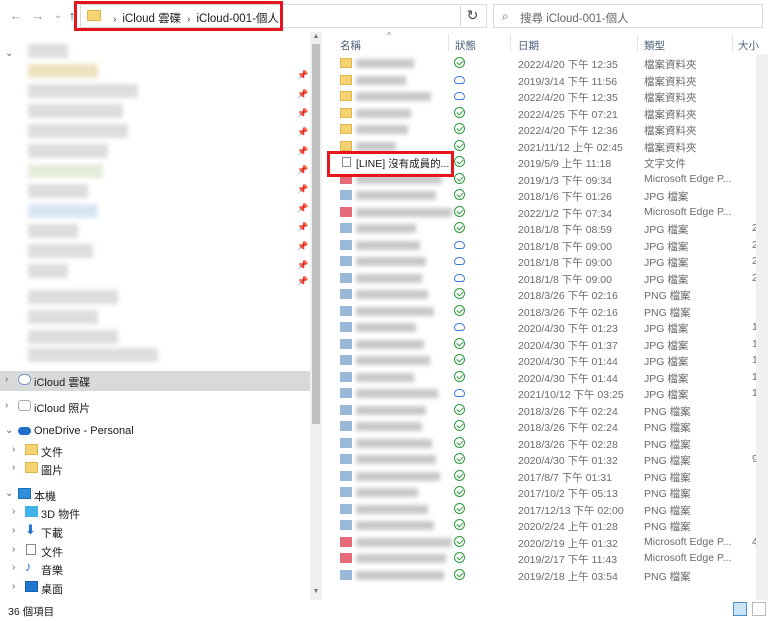 Image resolution: width=768 pixels, height=621 pixels. I want to click on sidebar-item-icloud-drive: › iCloud 雲碟, so click(155, 381).